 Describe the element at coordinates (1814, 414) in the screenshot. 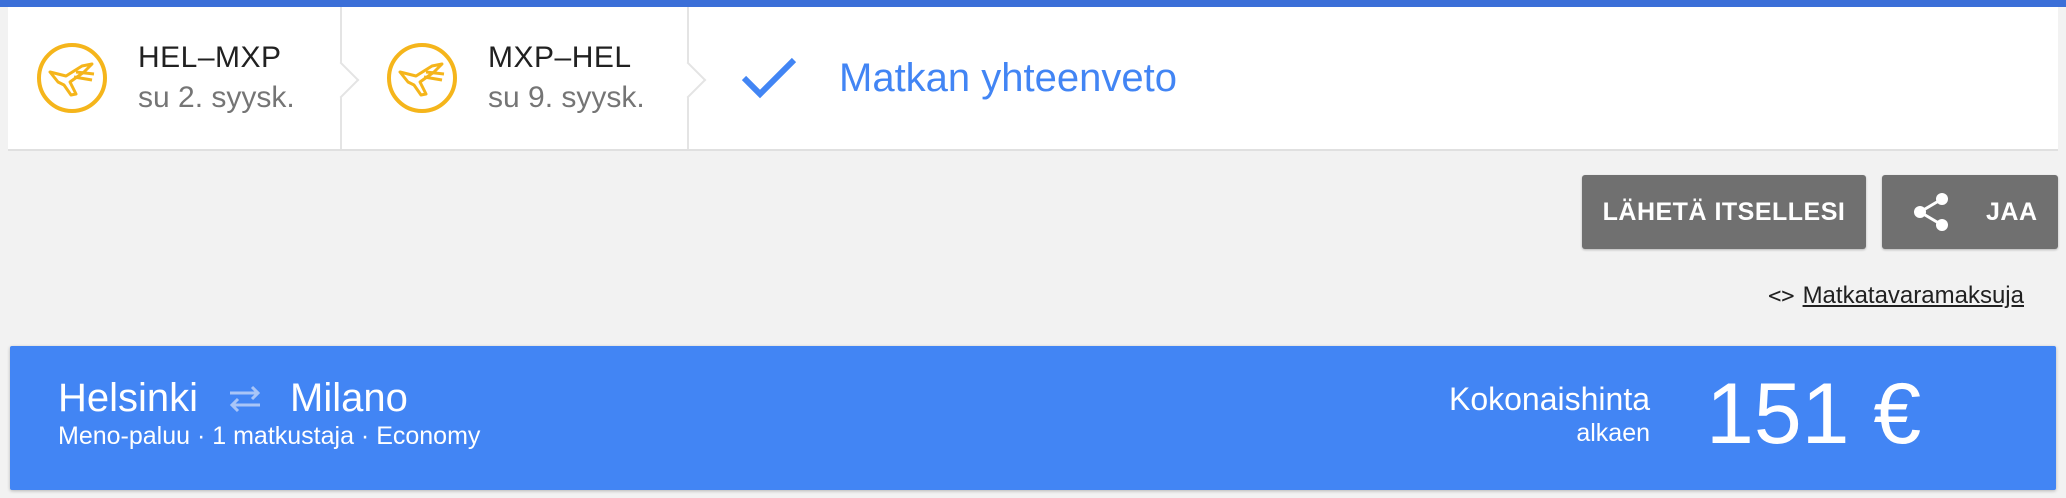

I see `total-price: 151 €` at that location.